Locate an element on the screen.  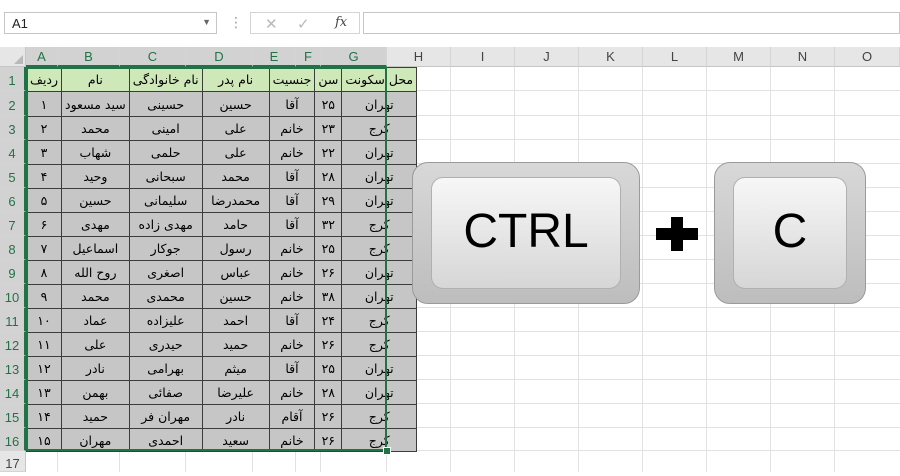
column-header: O is located at coordinates (867, 57).